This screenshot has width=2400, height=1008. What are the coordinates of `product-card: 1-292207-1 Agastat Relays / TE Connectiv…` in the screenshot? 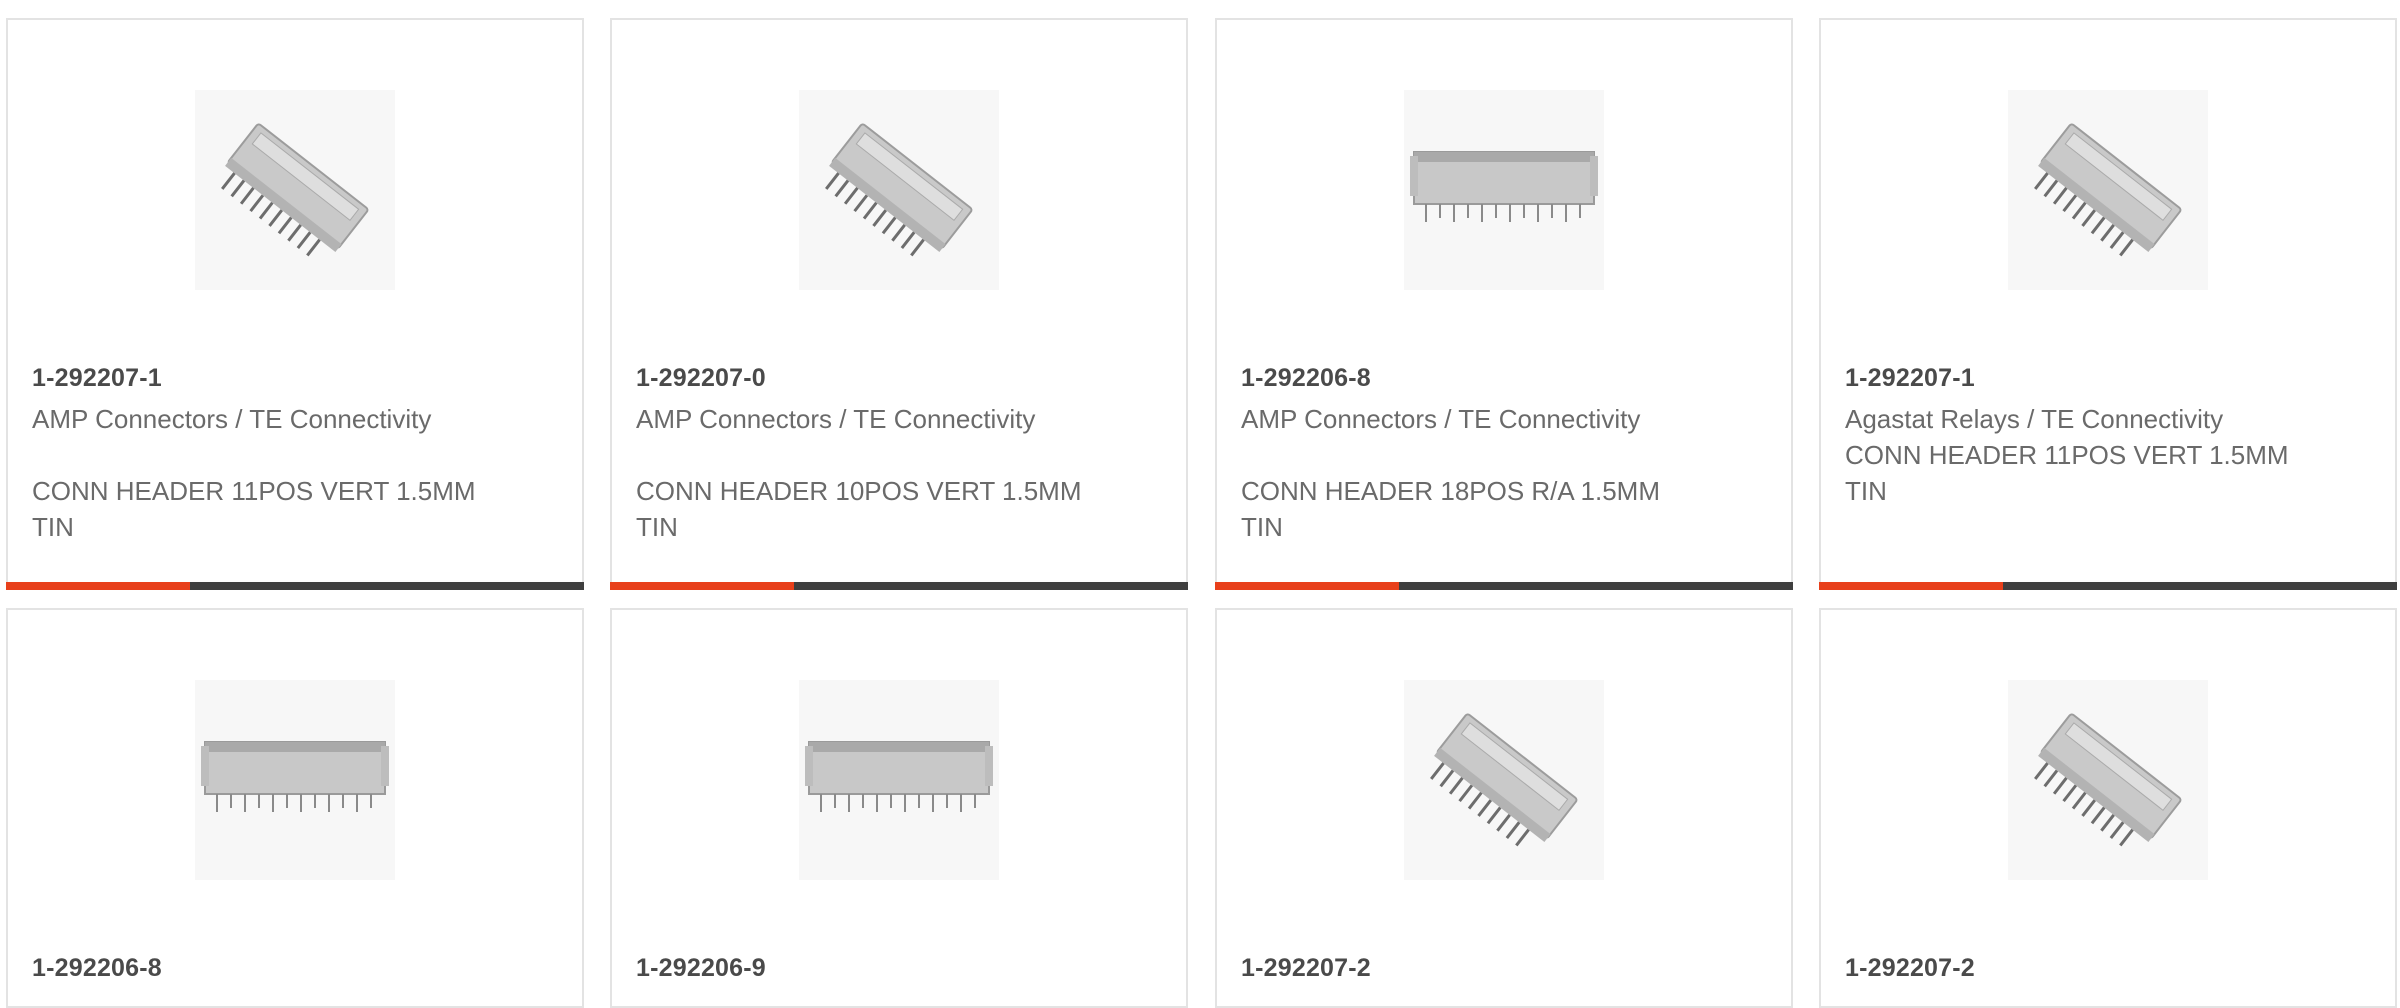 It's located at (2108, 304).